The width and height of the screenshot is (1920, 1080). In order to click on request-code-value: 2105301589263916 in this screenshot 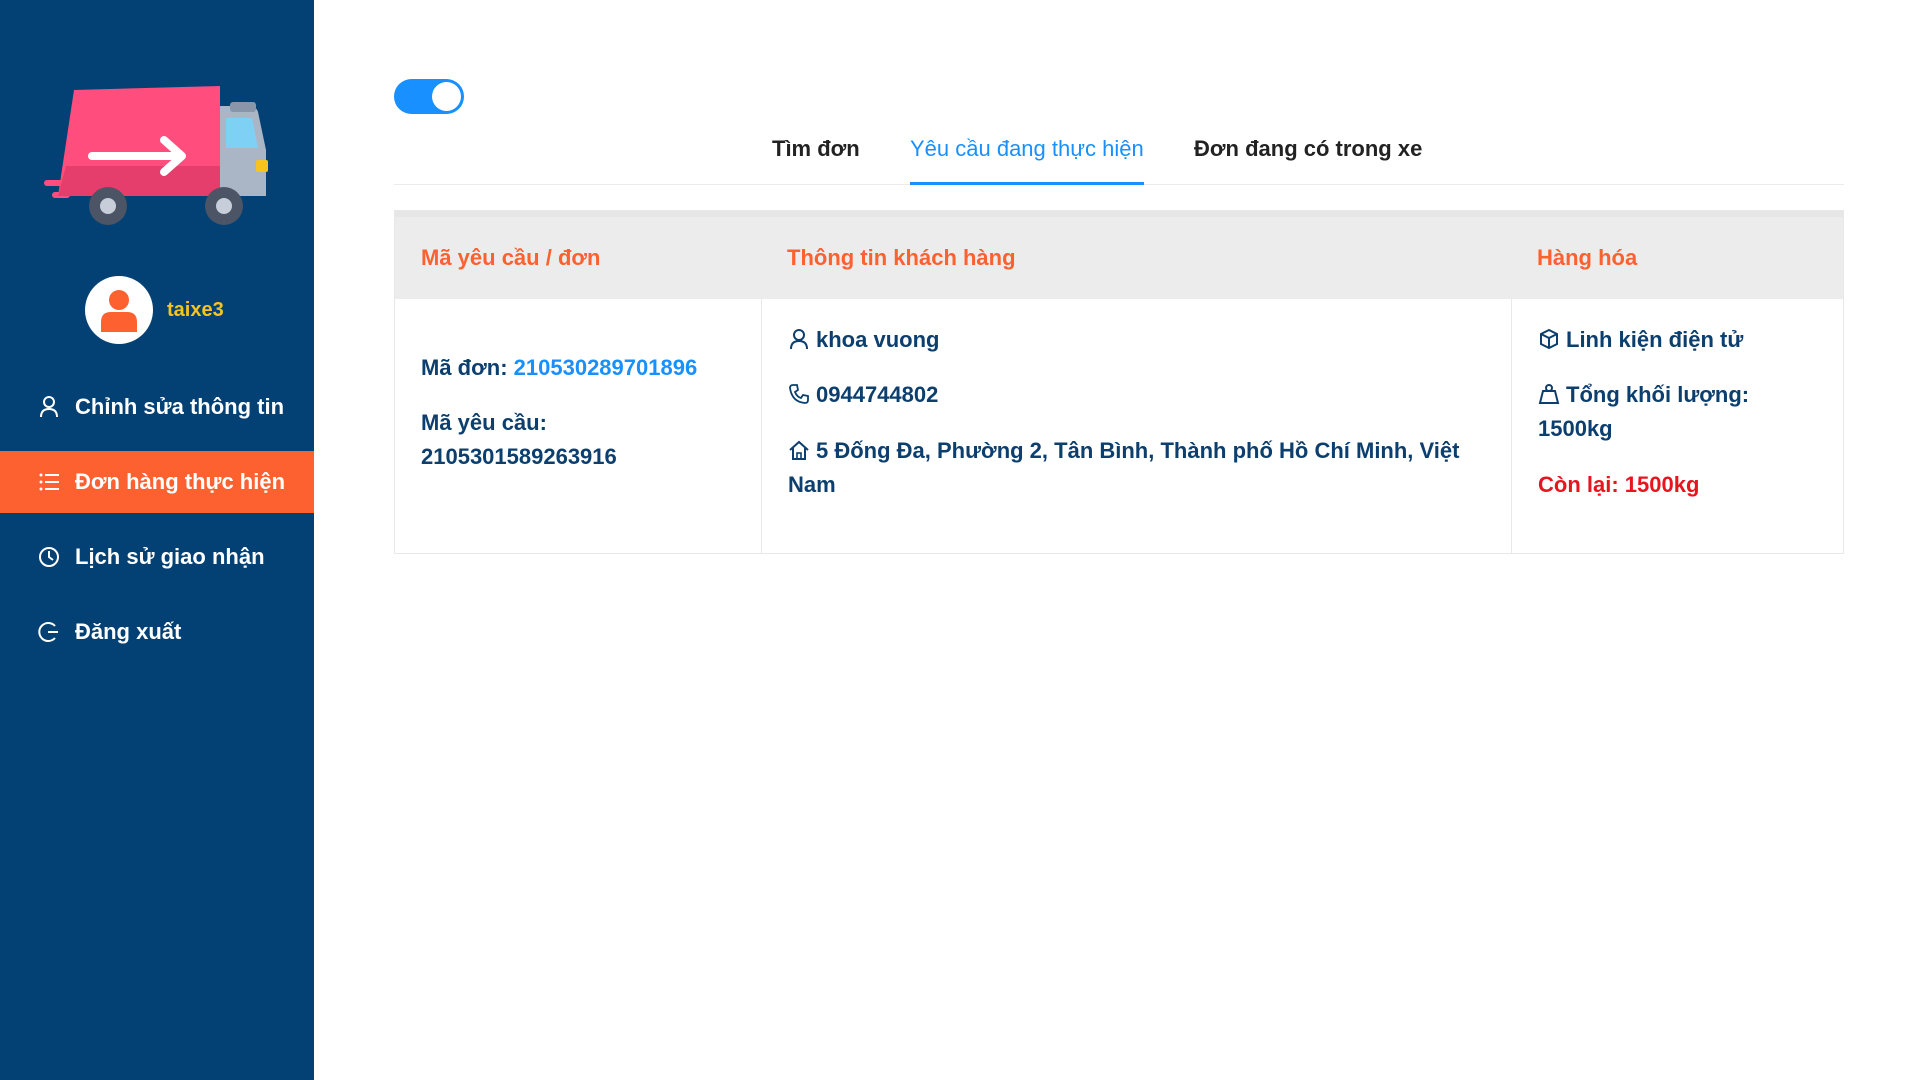, I will do `click(519, 456)`.